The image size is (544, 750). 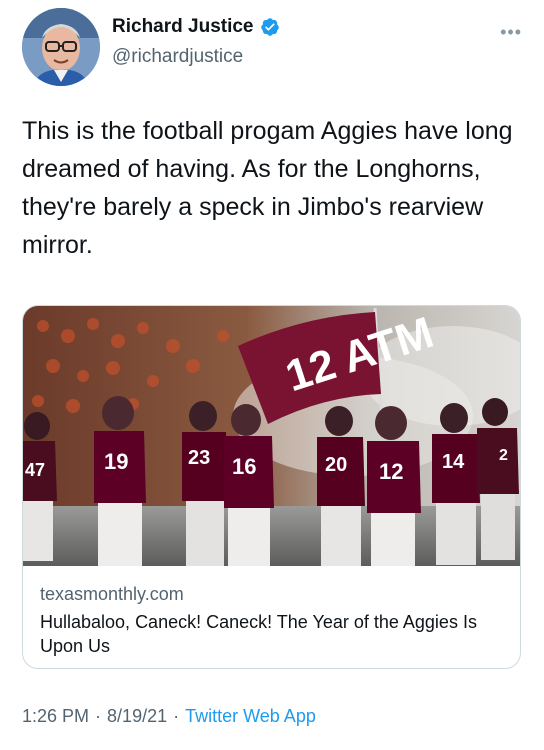 What do you see at coordinates (199, 458) in the screenshot?
I see `jersey-number: 23` at bounding box center [199, 458].